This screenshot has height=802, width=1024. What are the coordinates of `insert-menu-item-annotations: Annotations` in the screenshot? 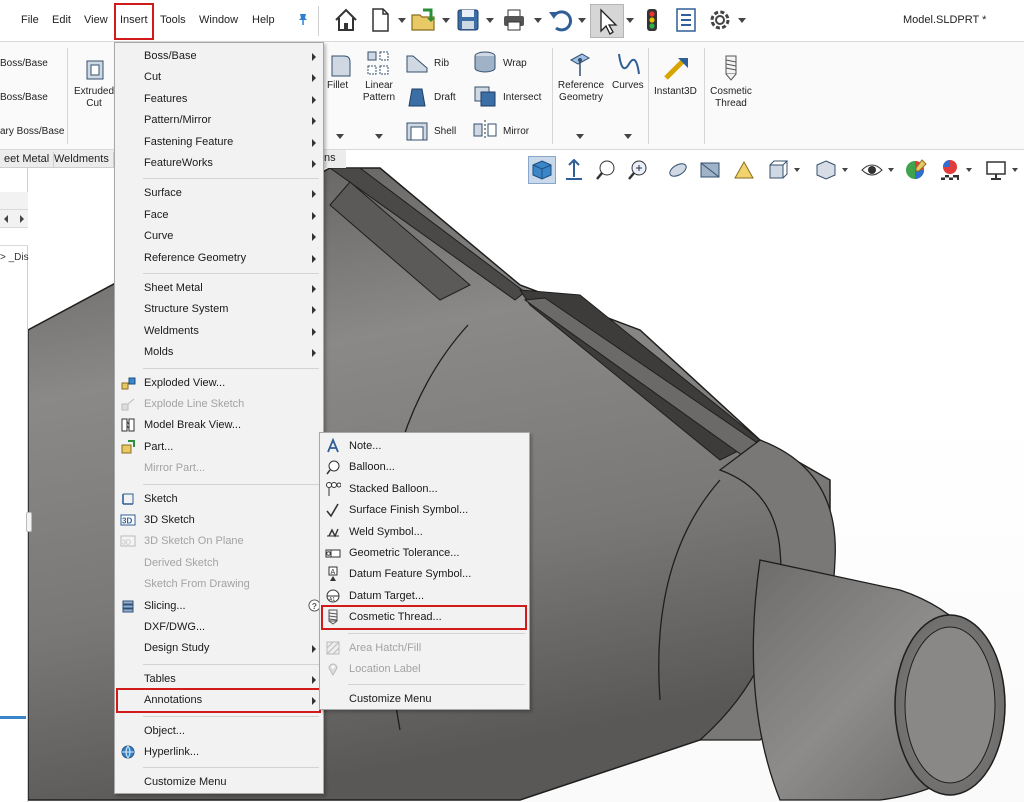 It's located at (219, 701).